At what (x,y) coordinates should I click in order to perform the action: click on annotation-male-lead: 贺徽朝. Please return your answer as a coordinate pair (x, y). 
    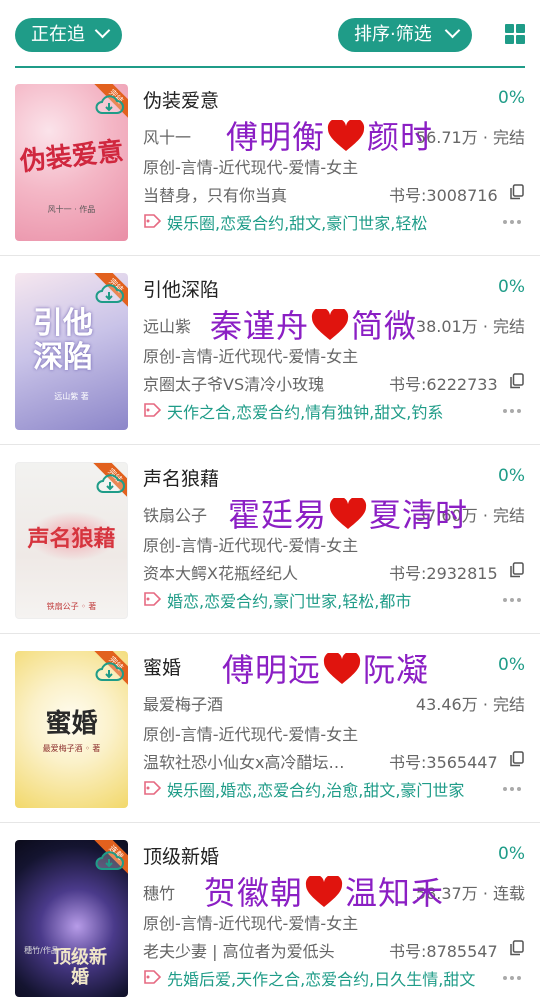
    Looking at the image, I should click on (254, 893).